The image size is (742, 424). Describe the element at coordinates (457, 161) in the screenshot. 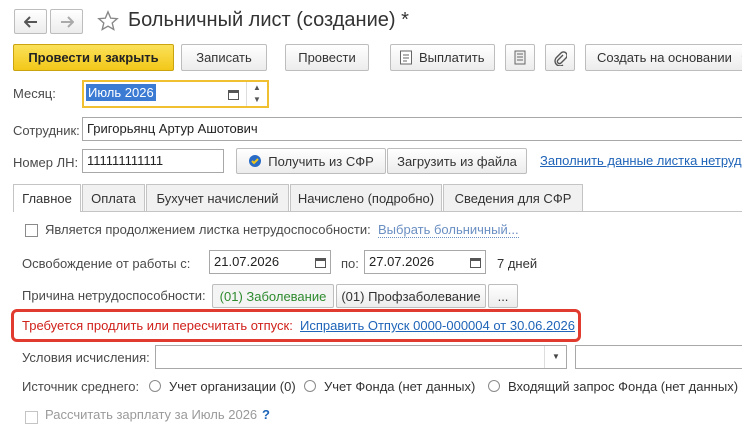

I see `load-from-file-button: Загрузить из файла` at that location.